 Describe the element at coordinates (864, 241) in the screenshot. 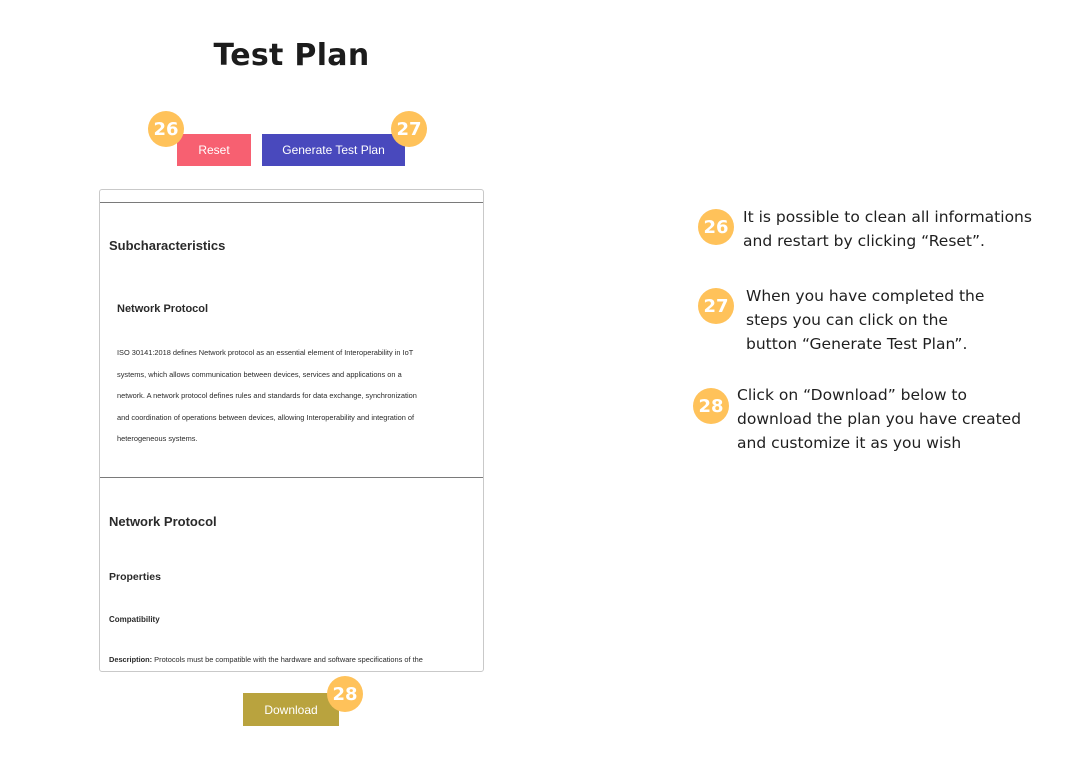

I see `note-line: and restart by clicking “Reset”.` at that location.